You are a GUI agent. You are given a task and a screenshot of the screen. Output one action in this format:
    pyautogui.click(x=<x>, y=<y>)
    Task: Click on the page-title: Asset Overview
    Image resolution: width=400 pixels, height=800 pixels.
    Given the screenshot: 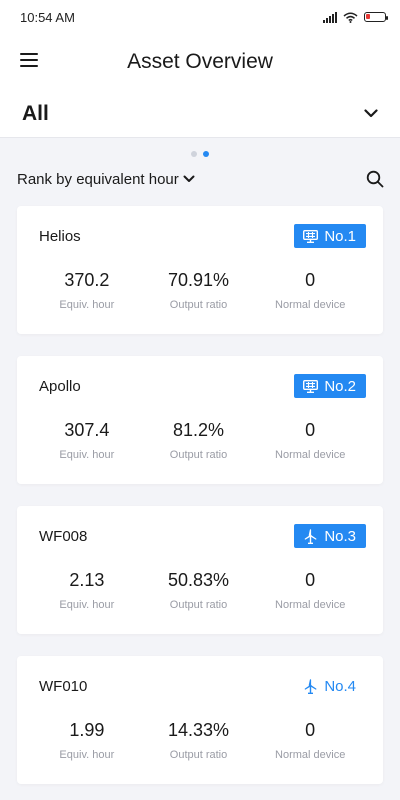 What is the action you would take?
    pyautogui.click(x=200, y=61)
    